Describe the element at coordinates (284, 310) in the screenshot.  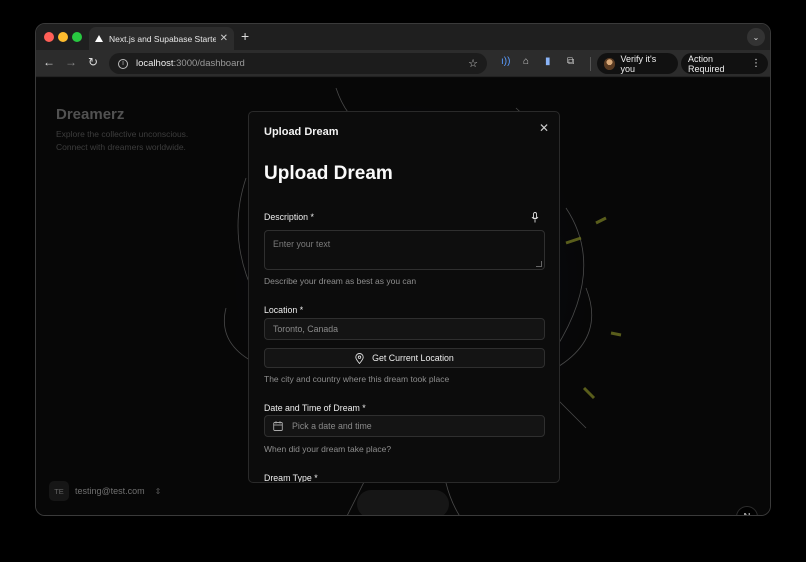
I see `location-label: Location *` at that location.